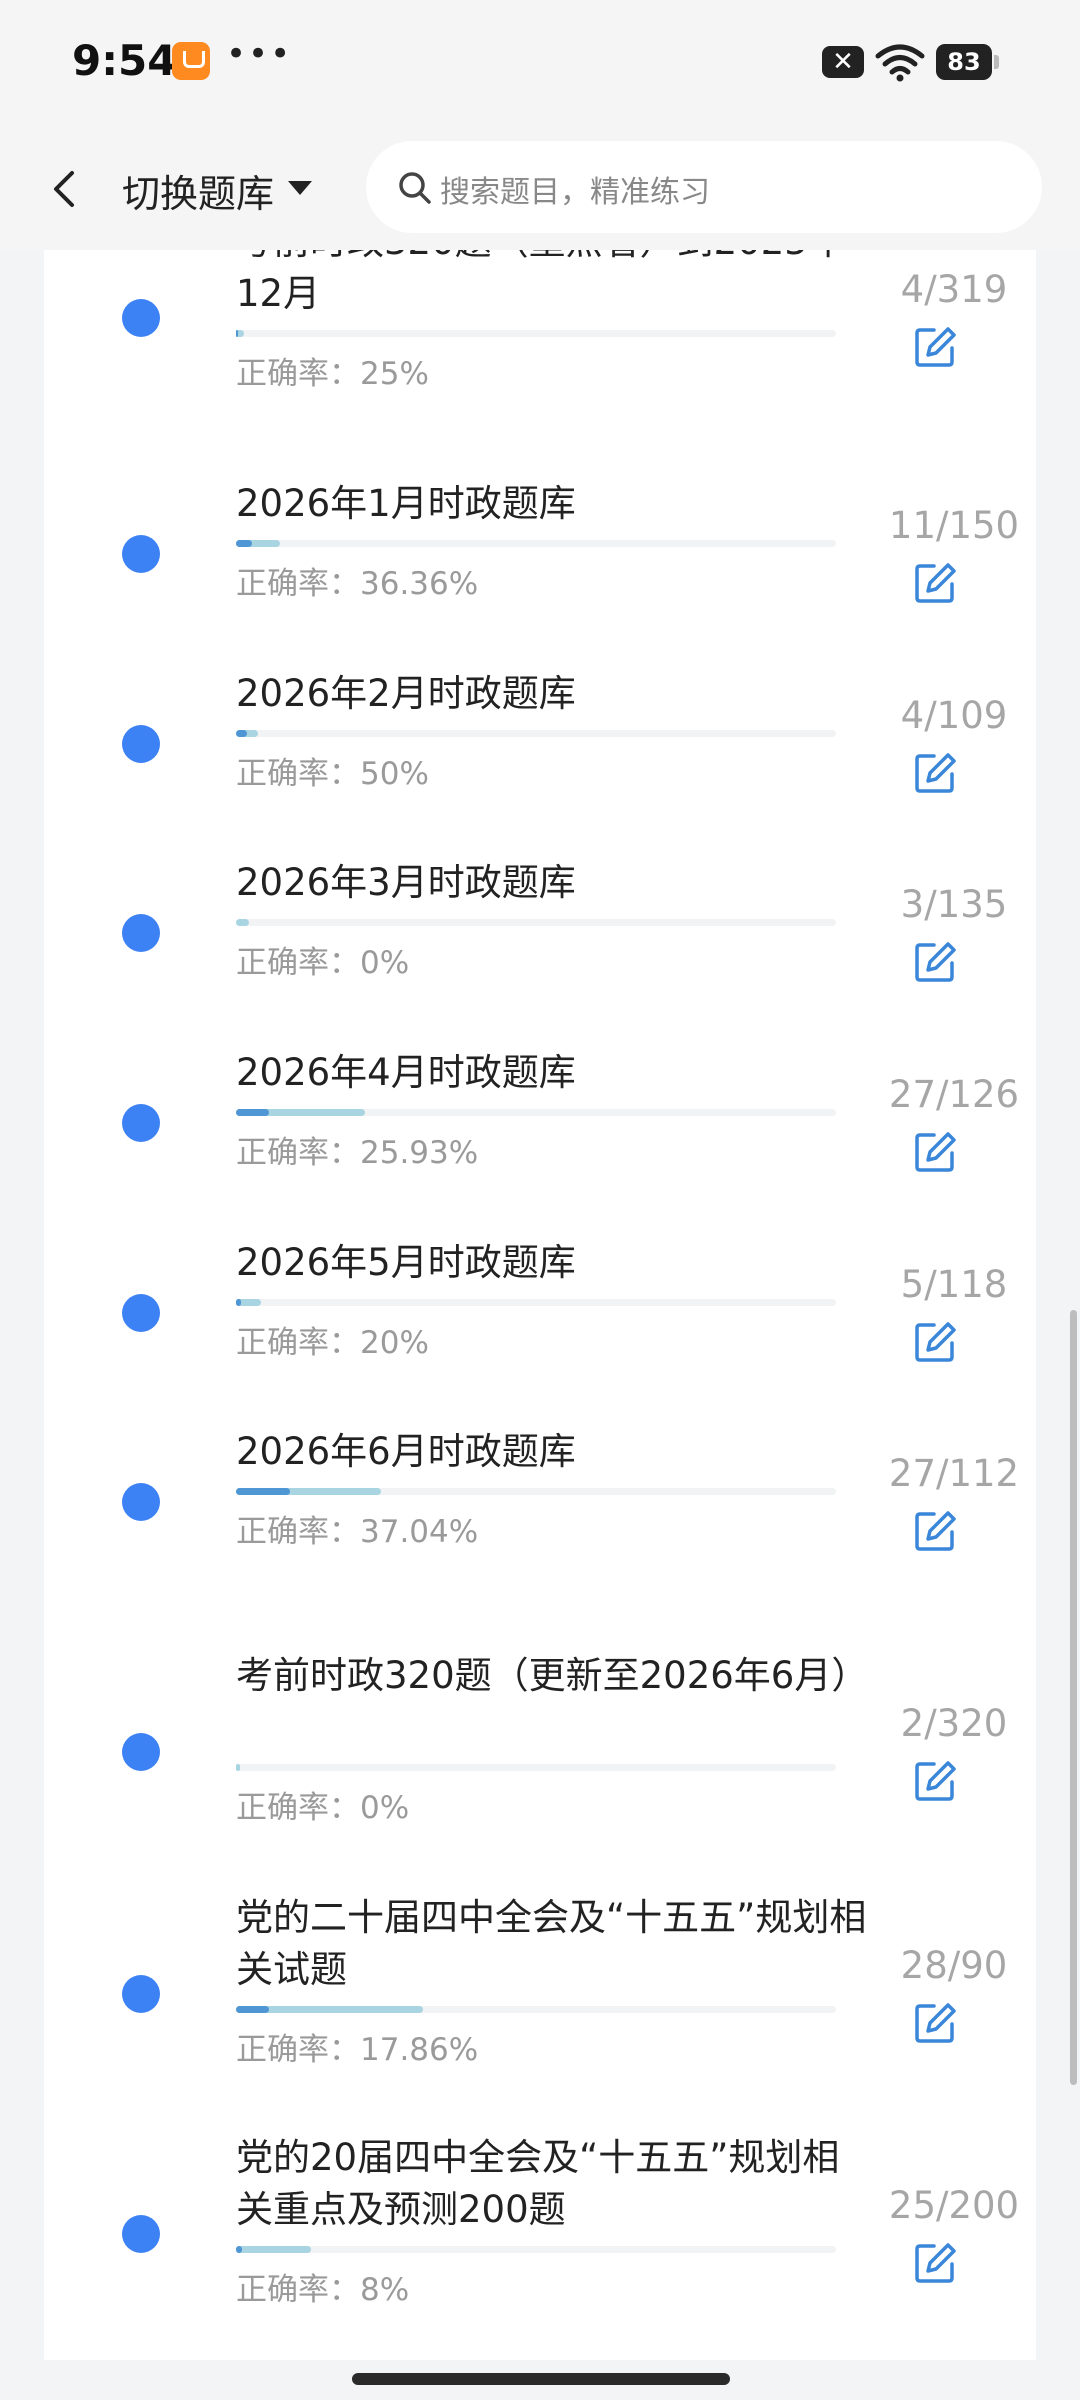  Describe the element at coordinates (954, 525) in the screenshot. I see `progress-count: 11/150` at that location.